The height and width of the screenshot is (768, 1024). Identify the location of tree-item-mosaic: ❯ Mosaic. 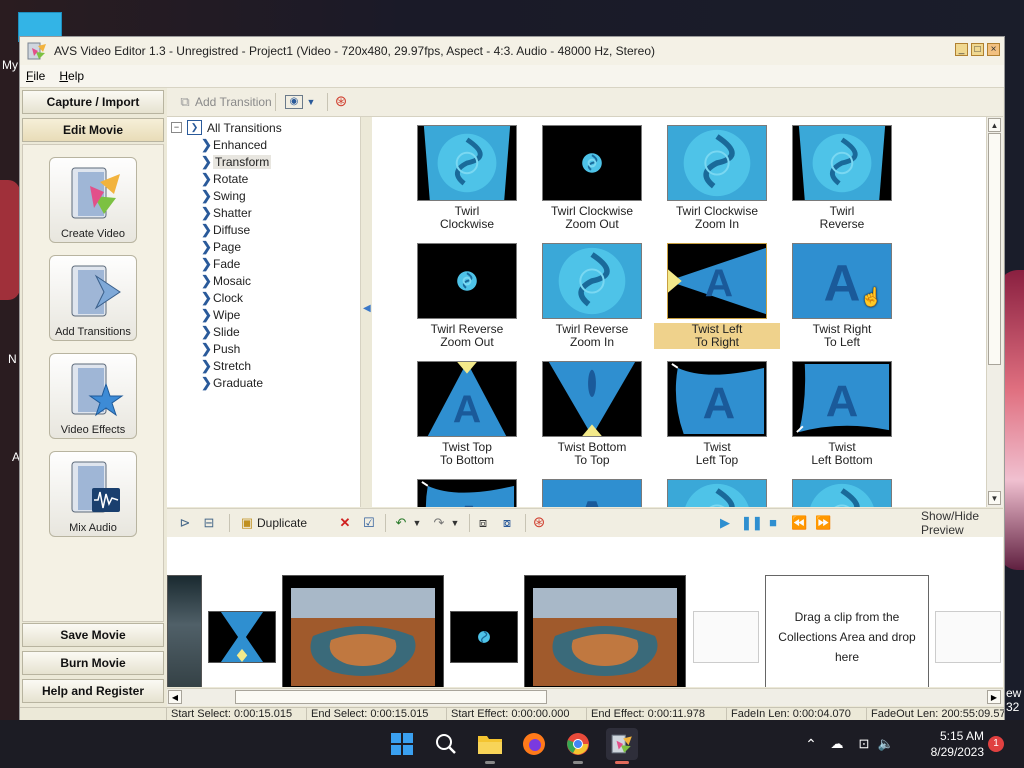
(226, 280).